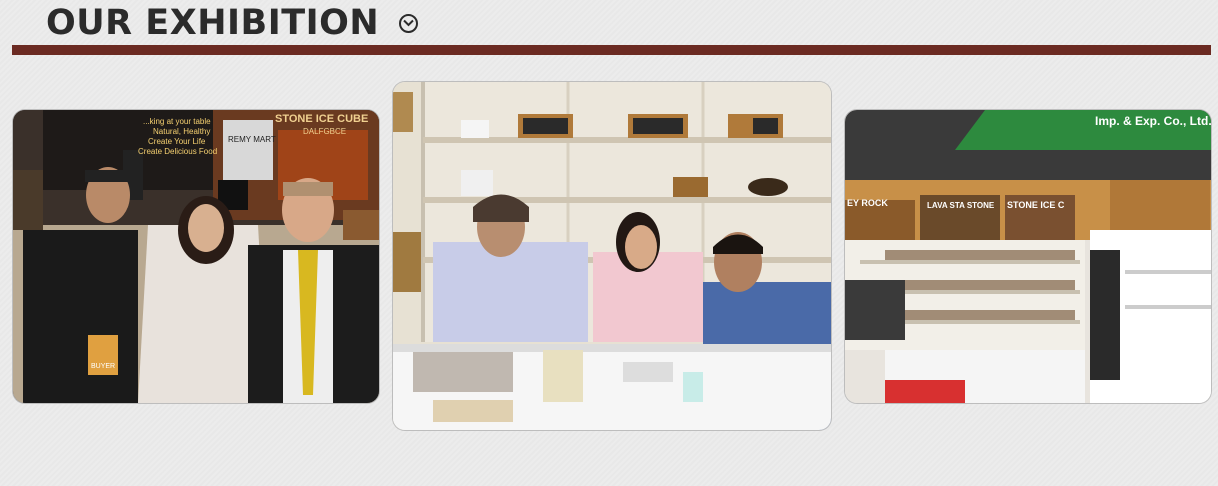  Describe the element at coordinates (324, 131) in the screenshot. I see `sign-sub: DALFGBCE` at that location.